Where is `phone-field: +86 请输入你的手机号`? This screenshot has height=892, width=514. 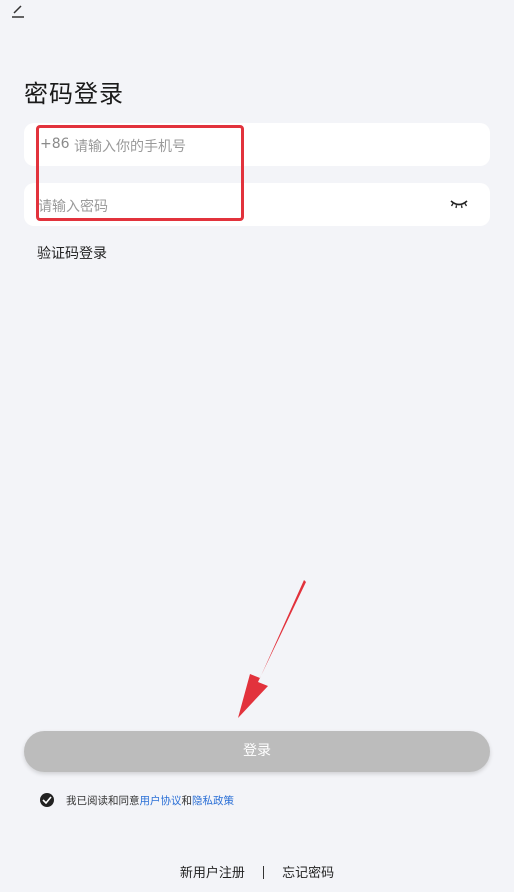 phone-field: +86 请输入你的手机号 is located at coordinates (257, 144).